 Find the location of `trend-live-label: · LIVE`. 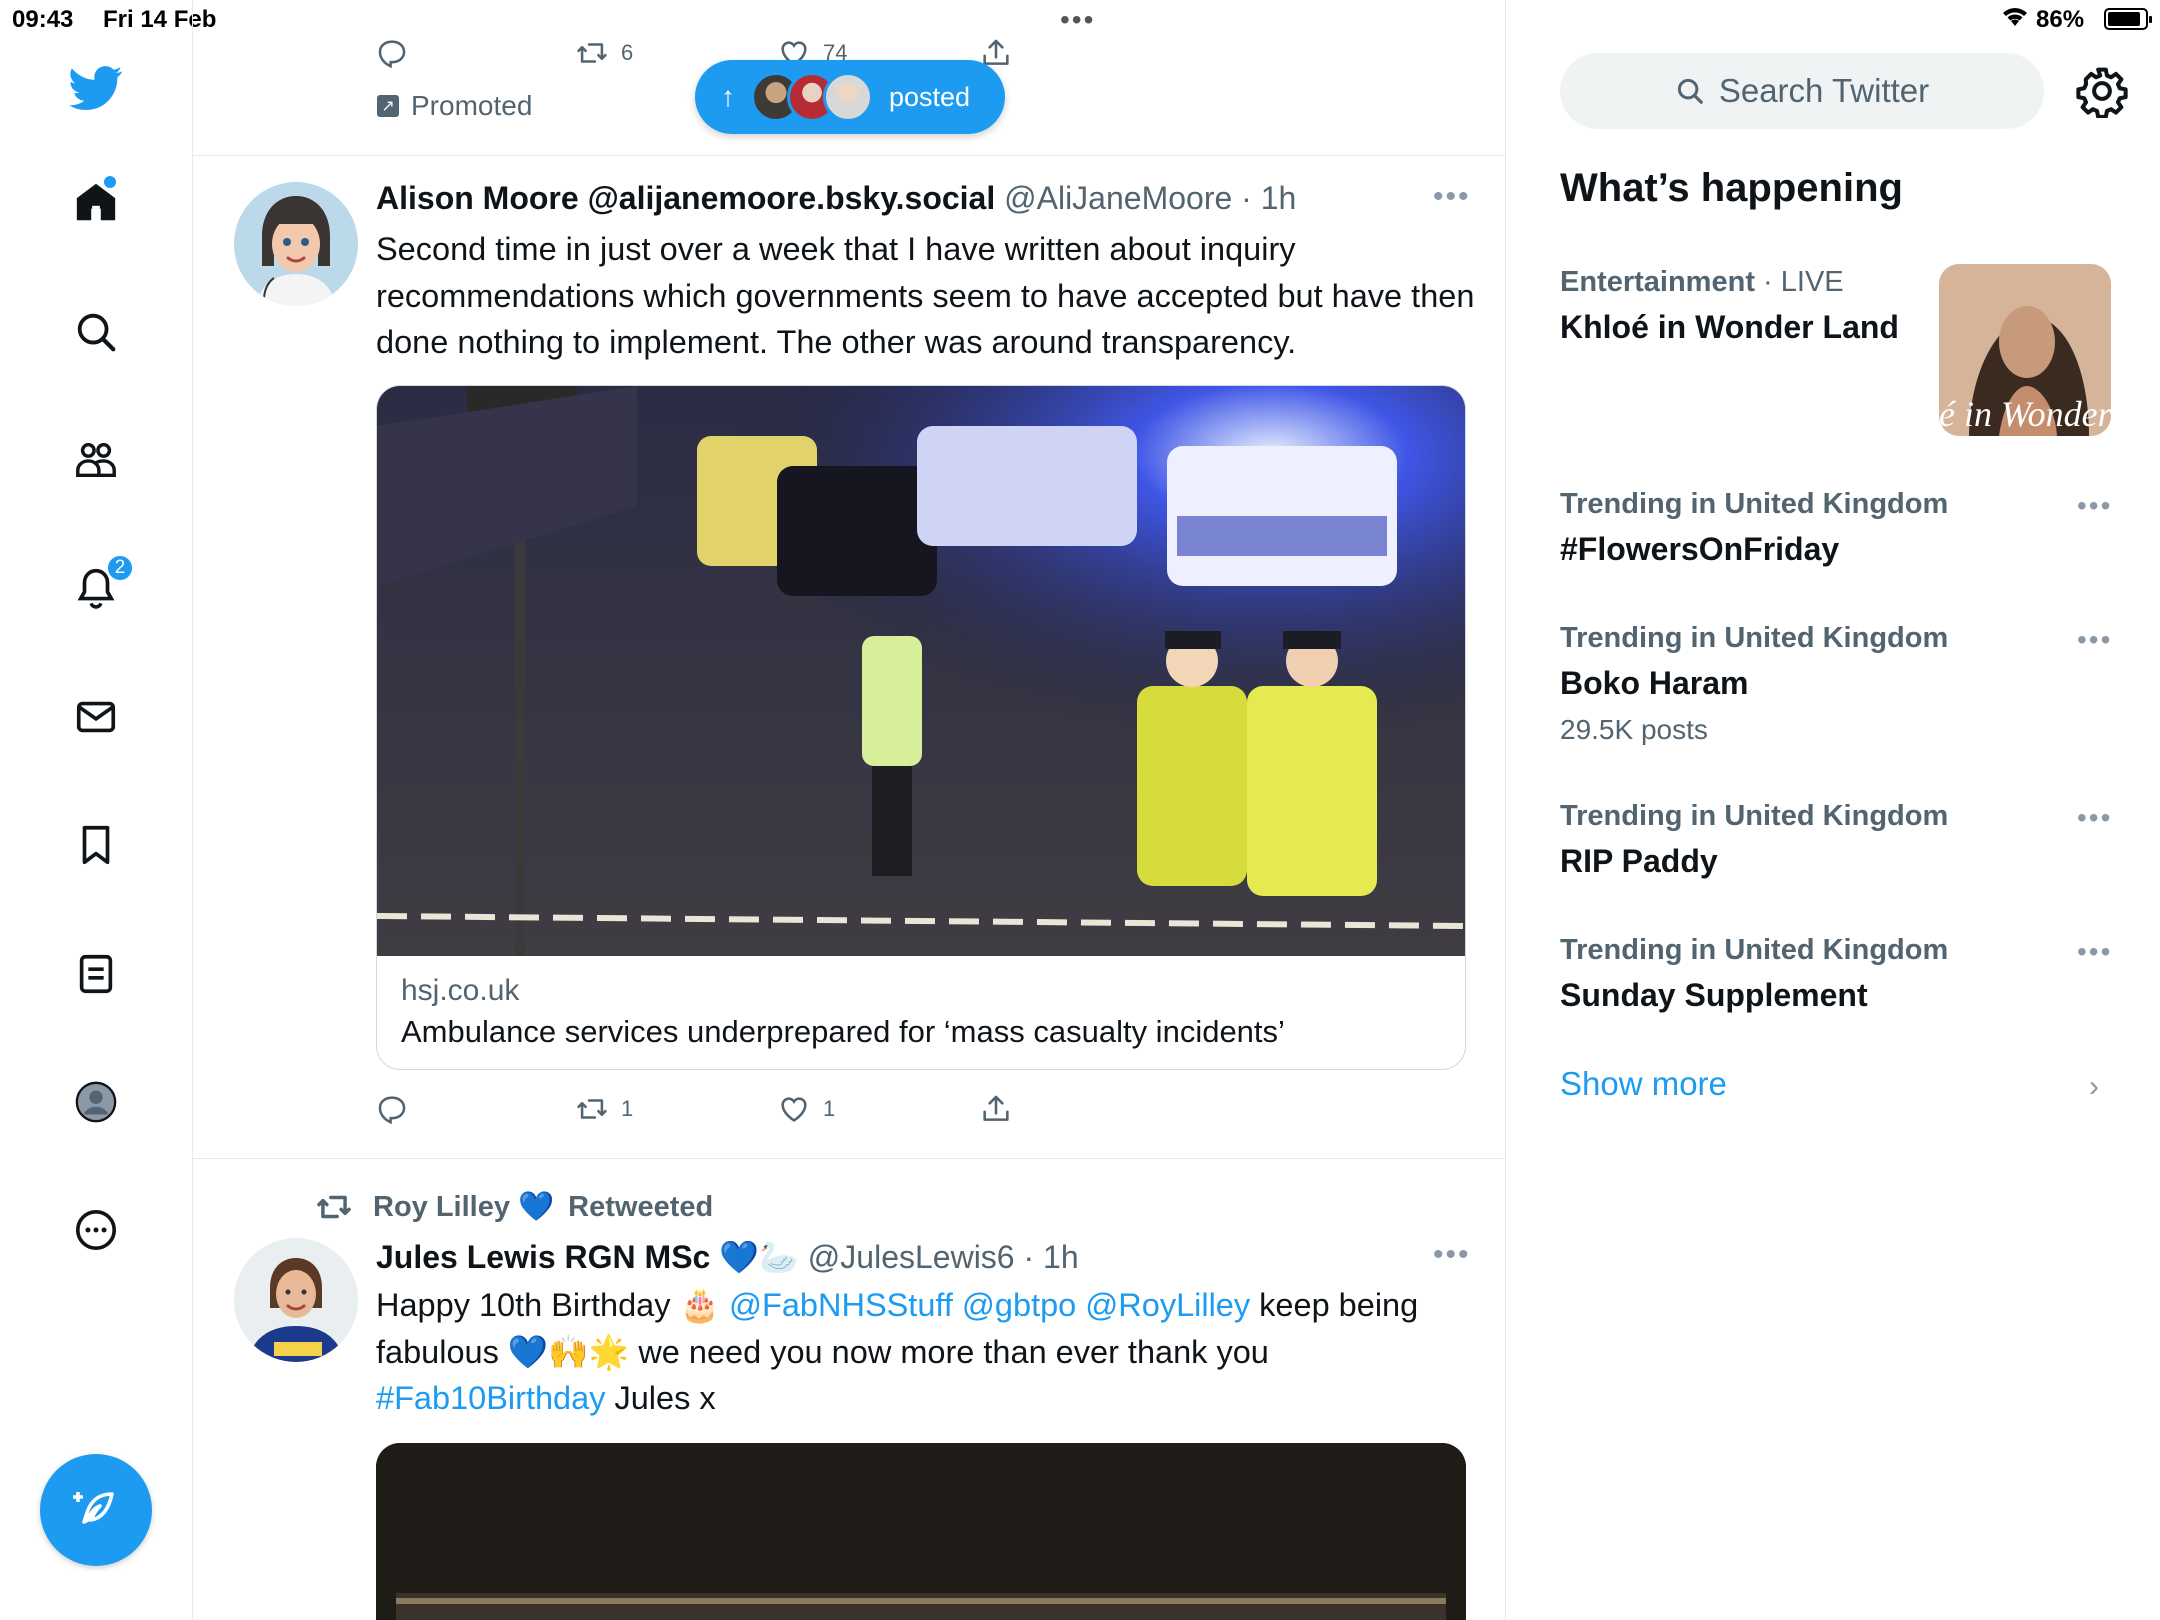

trend-live-label: · LIVE is located at coordinates (1799, 282).